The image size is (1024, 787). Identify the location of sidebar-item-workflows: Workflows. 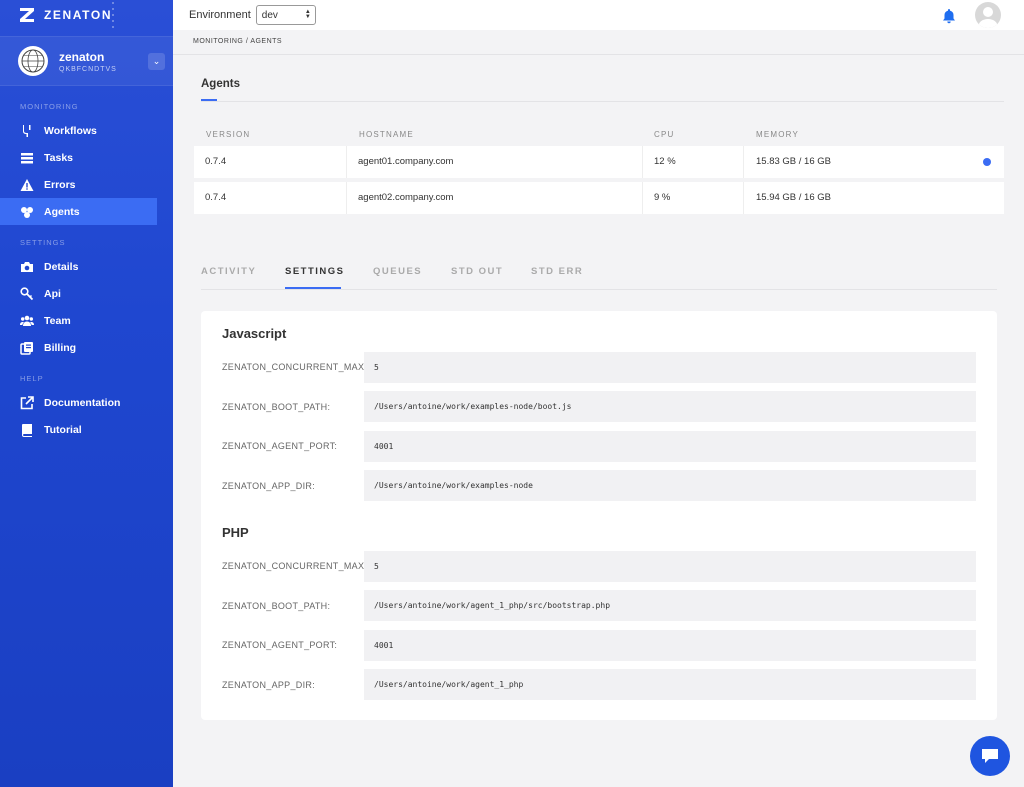
(78, 130).